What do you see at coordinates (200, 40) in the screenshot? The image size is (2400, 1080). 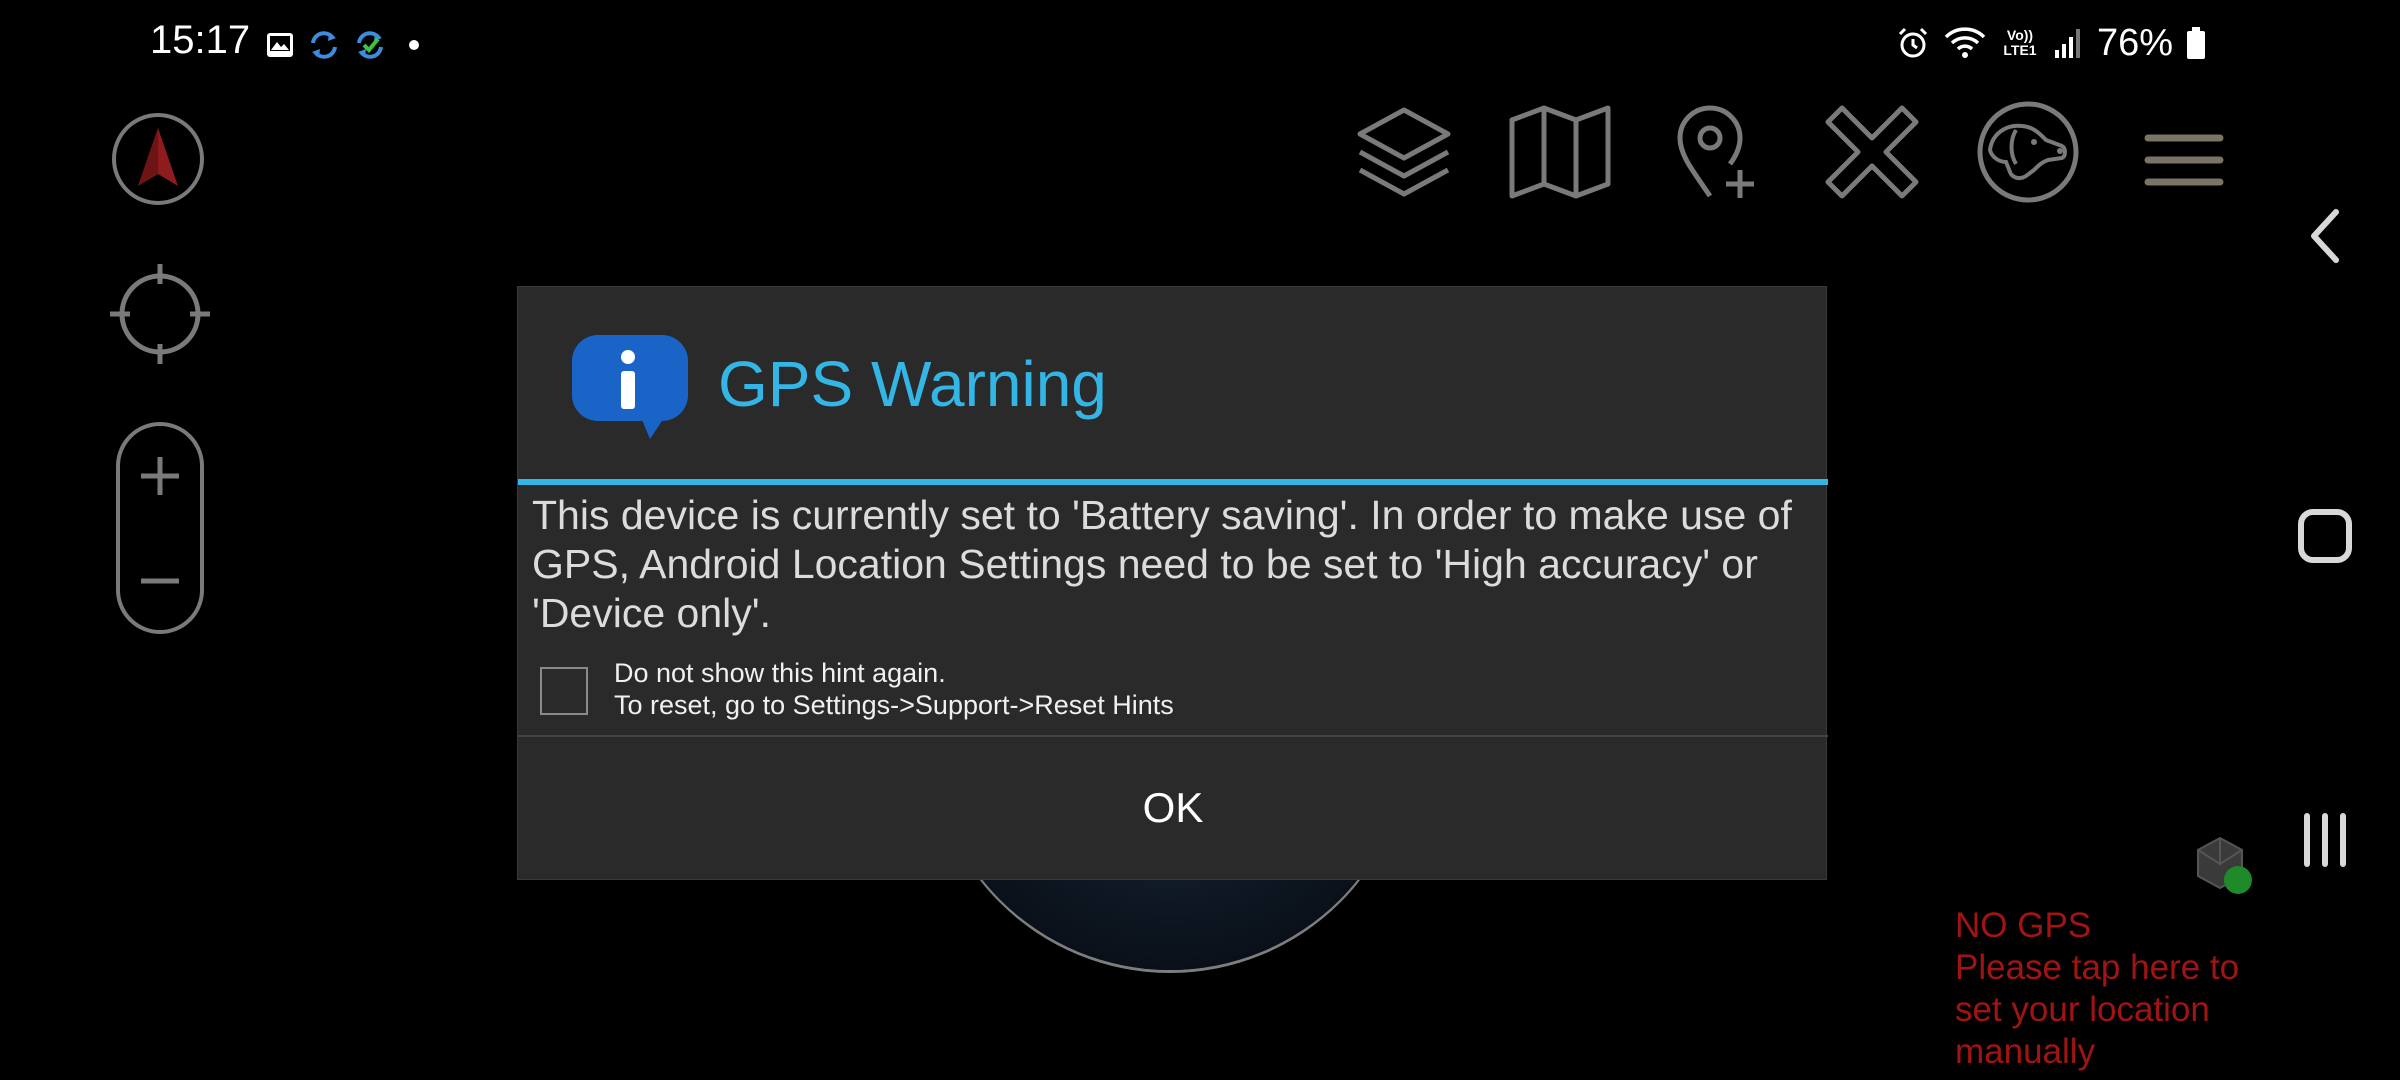 I see `status-time: 15:17` at bounding box center [200, 40].